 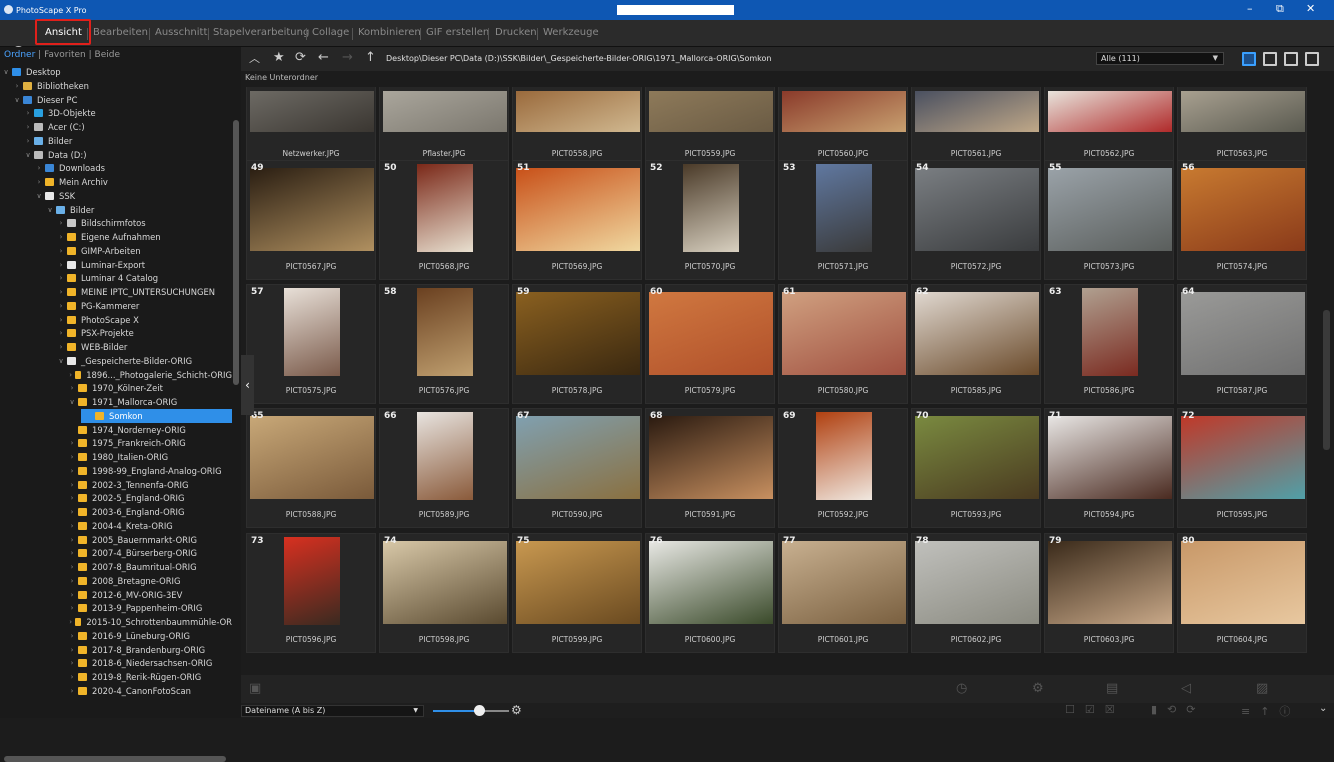 I want to click on minimize-button: –, so click(x=1250, y=8).